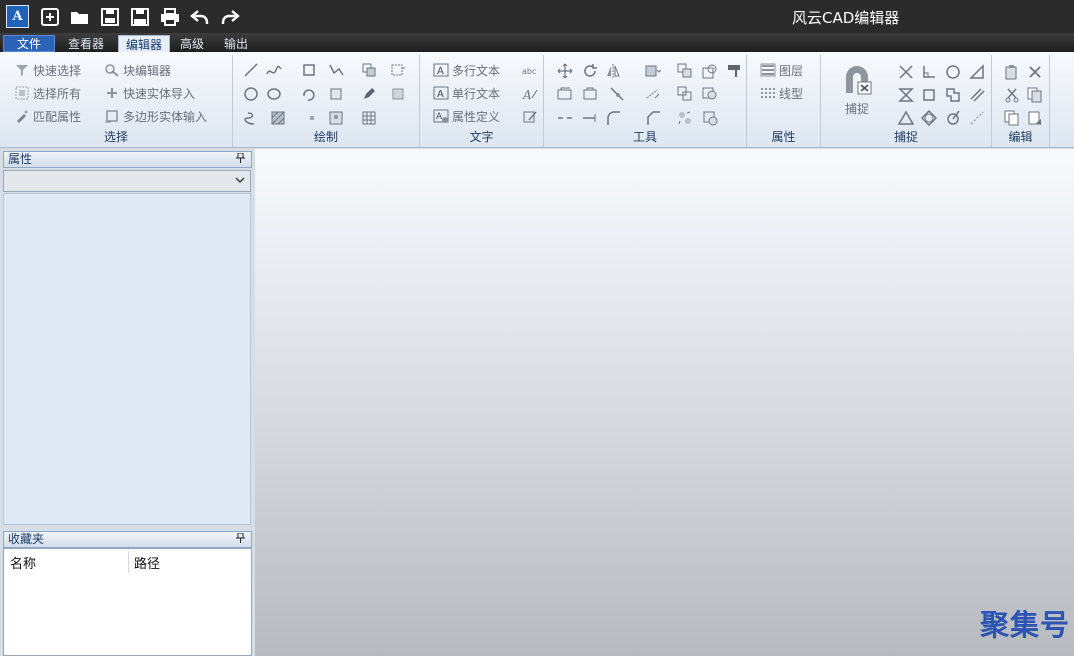  I want to click on column-header-name: 名称, so click(23, 562).